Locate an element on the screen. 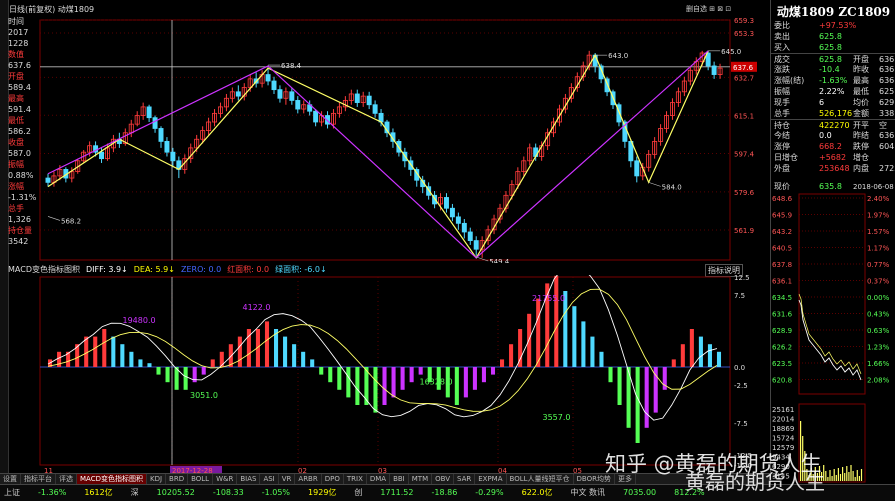 Image resolution: width=895 pixels, height=501 pixels. minute-y-tick-right: 0.37% is located at coordinates (878, 282).